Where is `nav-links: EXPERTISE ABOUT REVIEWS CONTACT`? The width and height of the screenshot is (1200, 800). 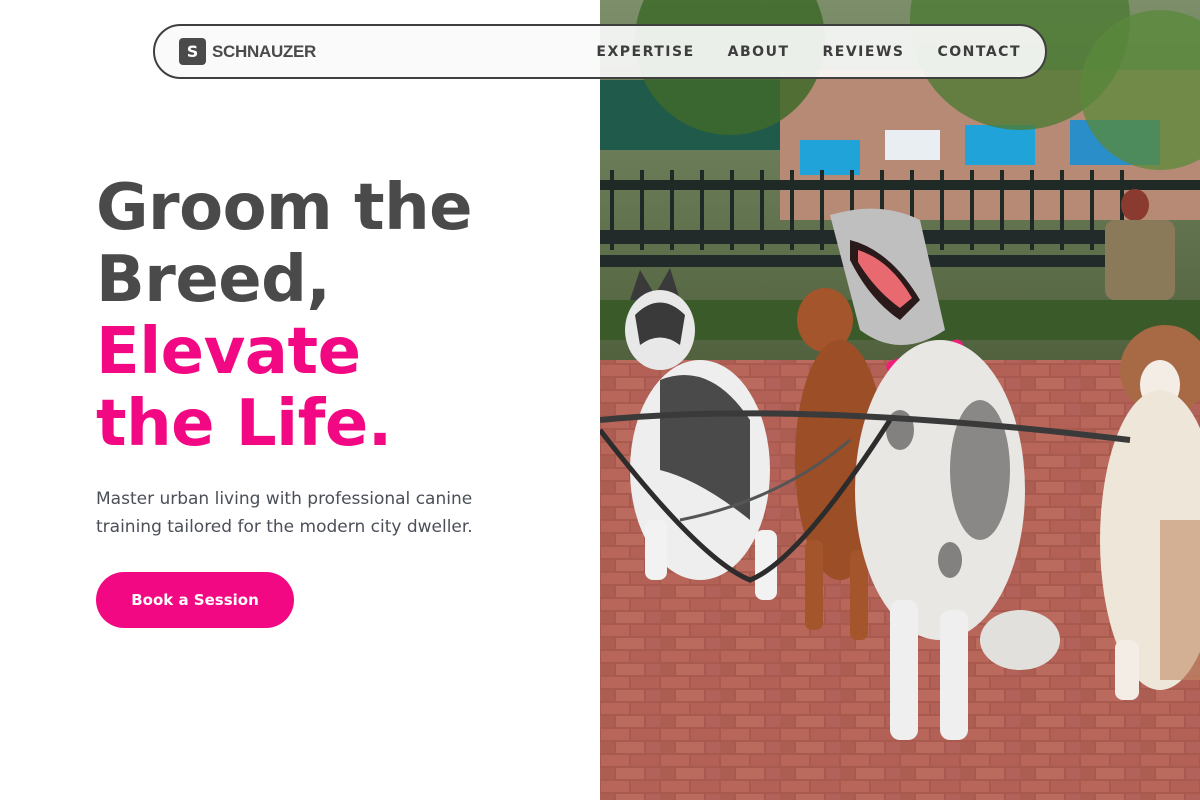 nav-links: EXPERTISE ABOUT REVIEWS CONTACT is located at coordinates (808, 52).